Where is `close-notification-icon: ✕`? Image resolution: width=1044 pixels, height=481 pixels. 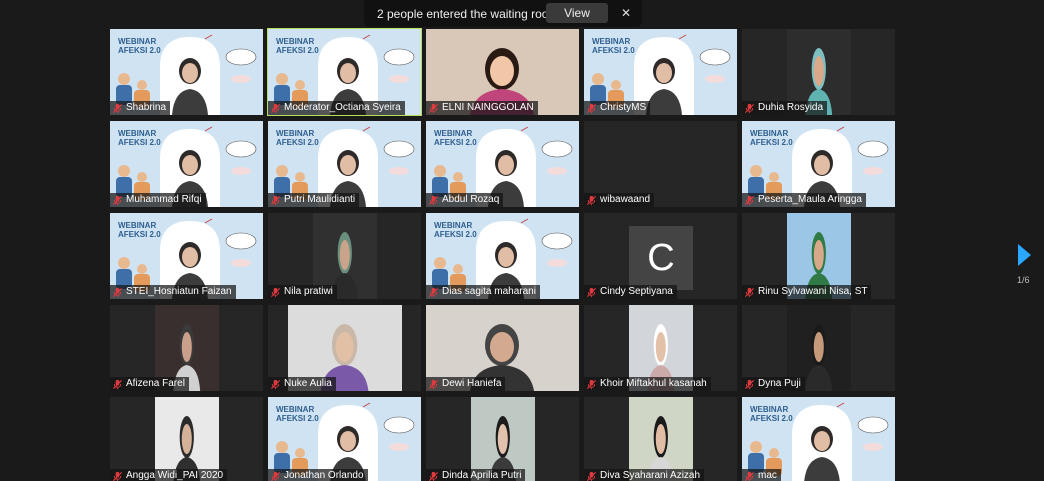
close-notification-icon: ✕ is located at coordinates (626, 13).